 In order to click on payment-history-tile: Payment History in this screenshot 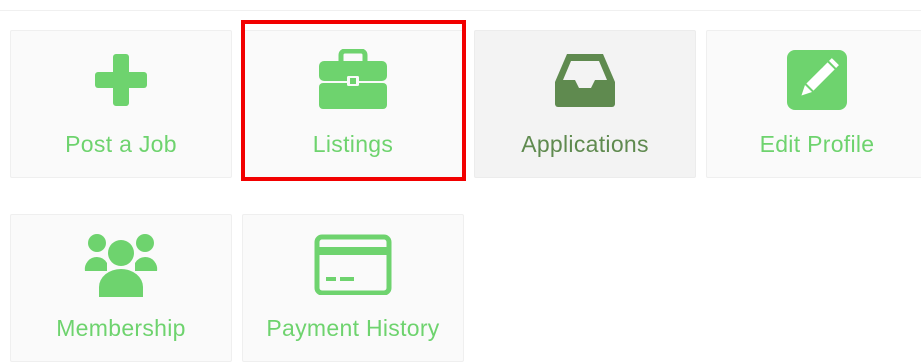, I will do `click(353, 288)`.